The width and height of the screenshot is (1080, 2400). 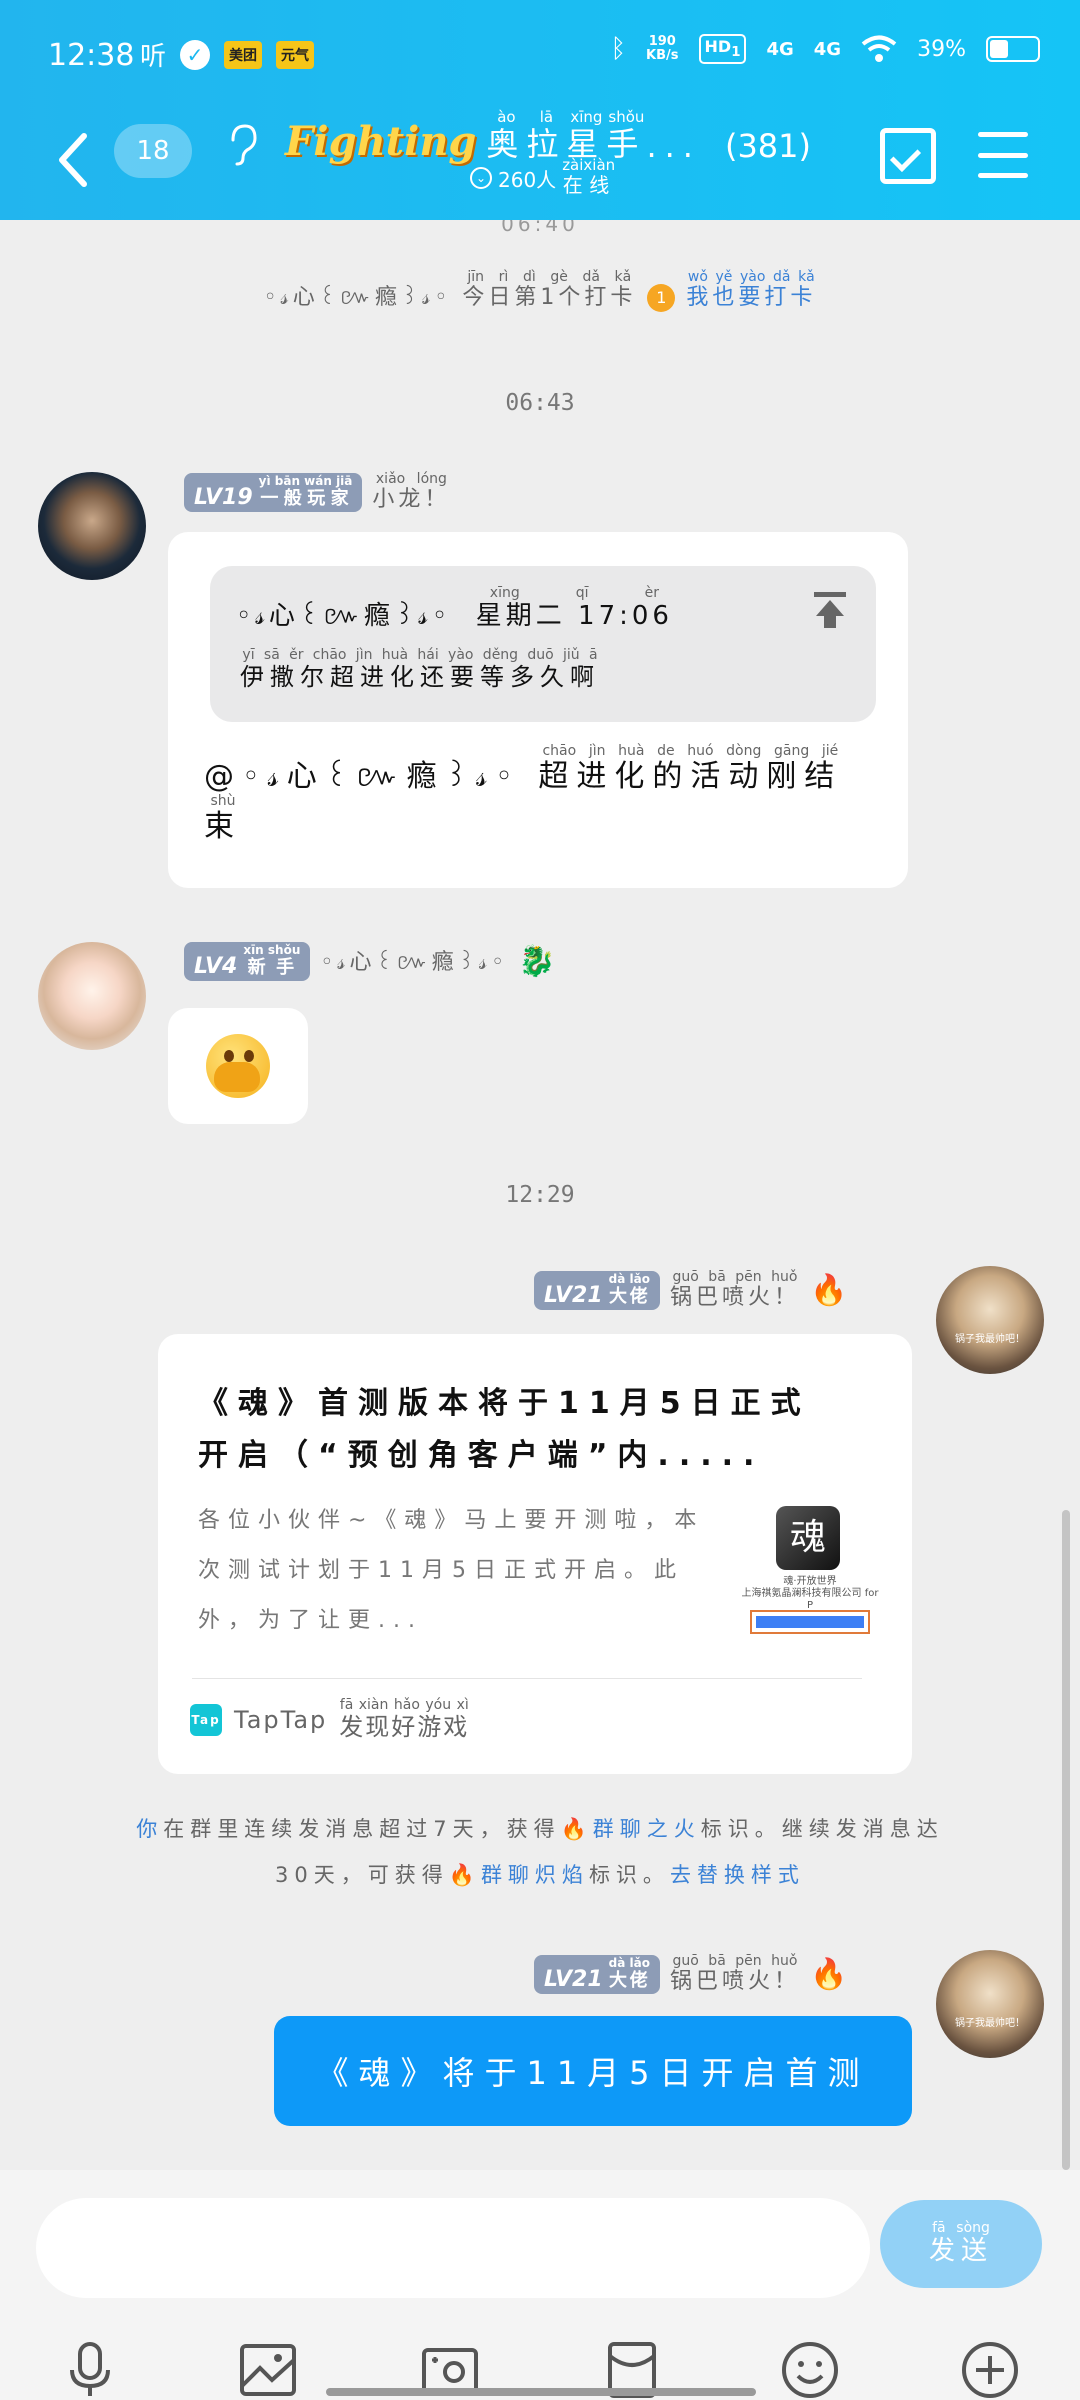 What do you see at coordinates (767, 146) in the screenshot?
I see `member-count: (381)` at bounding box center [767, 146].